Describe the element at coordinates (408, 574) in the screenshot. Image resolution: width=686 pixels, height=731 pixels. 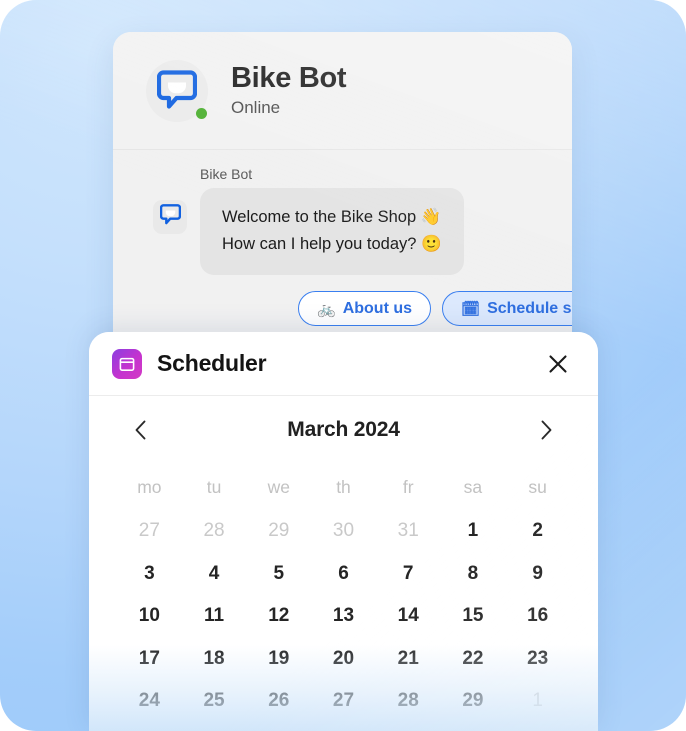
I see `calendar-day-cell: 7` at that location.